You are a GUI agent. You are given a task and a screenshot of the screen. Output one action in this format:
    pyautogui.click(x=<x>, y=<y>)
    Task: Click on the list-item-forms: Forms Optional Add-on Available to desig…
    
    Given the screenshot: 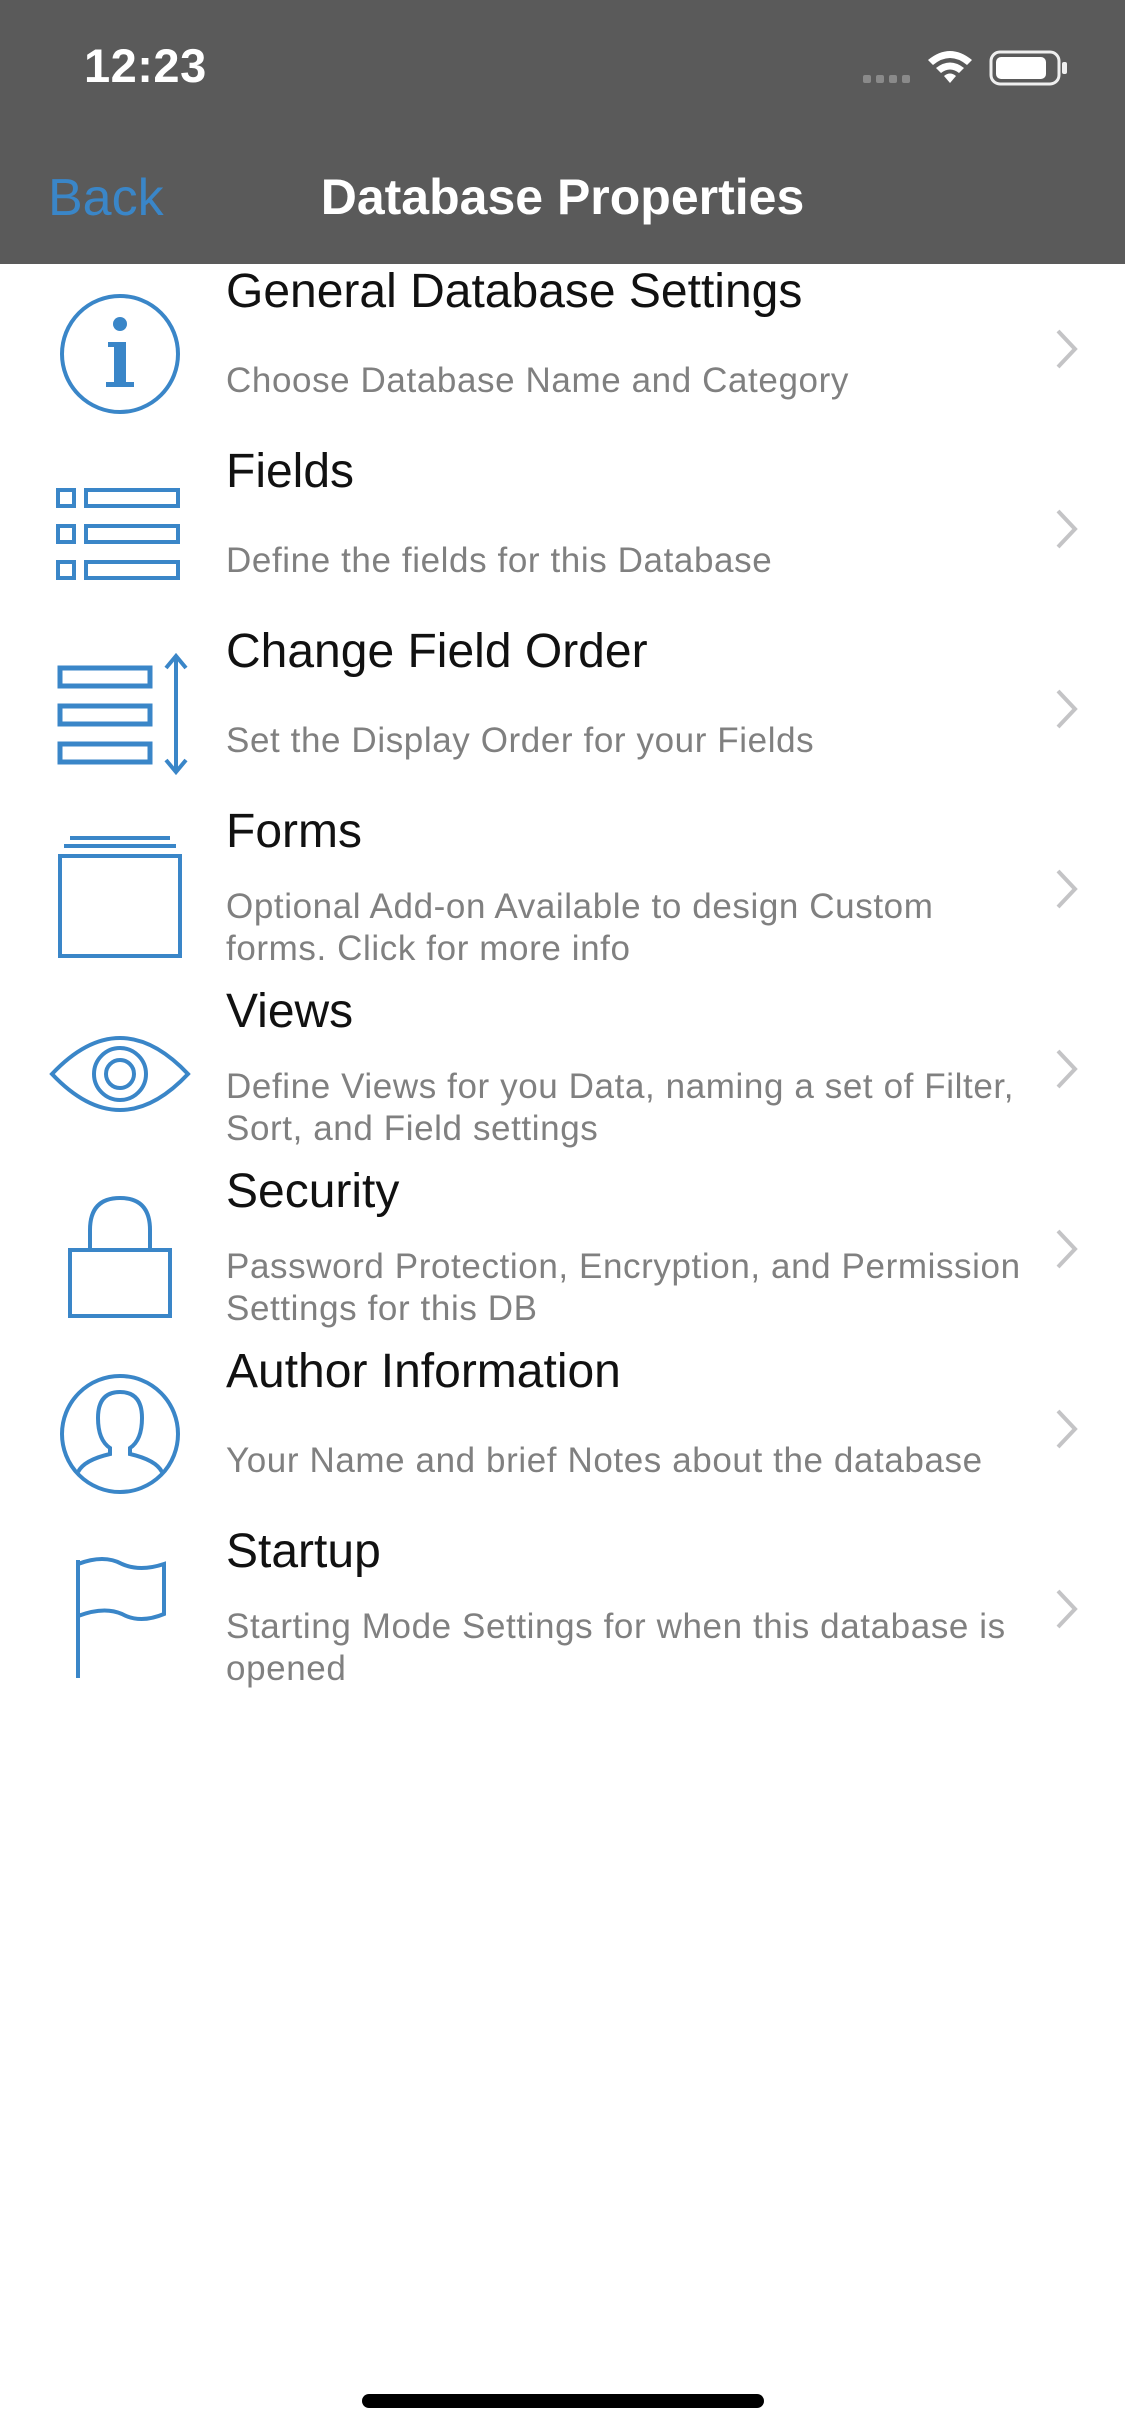 What is the action you would take?
    pyautogui.click(x=562, y=894)
    